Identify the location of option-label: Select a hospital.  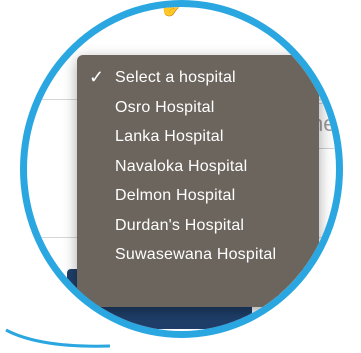
(175, 77).